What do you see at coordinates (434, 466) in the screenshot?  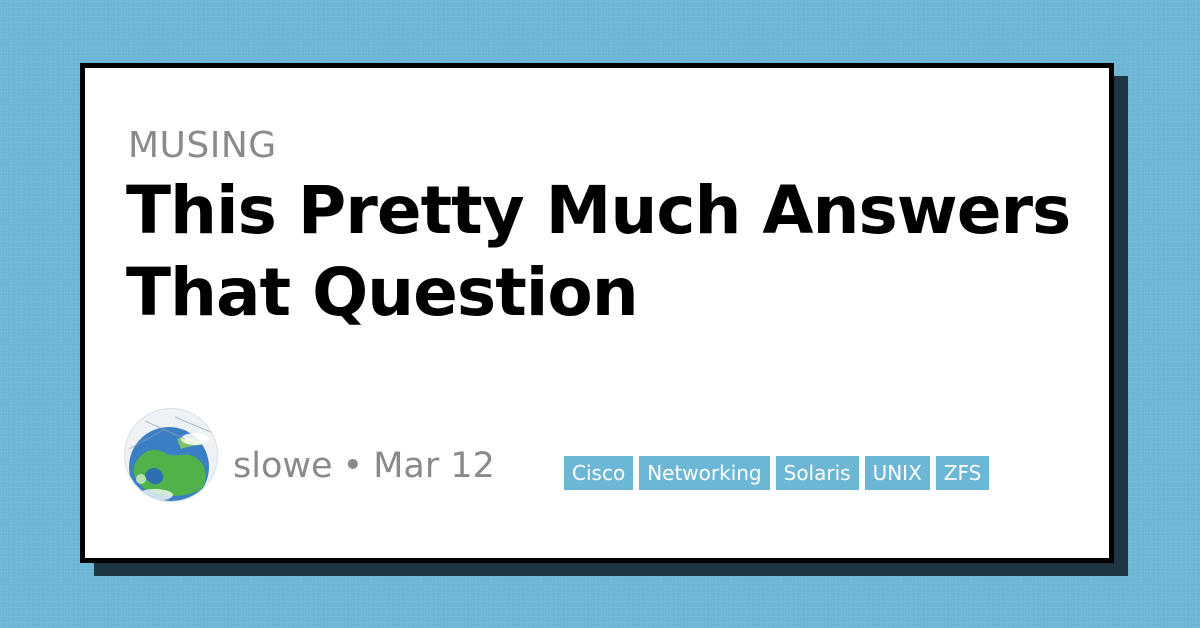 I see `post-date: Mar 12` at bounding box center [434, 466].